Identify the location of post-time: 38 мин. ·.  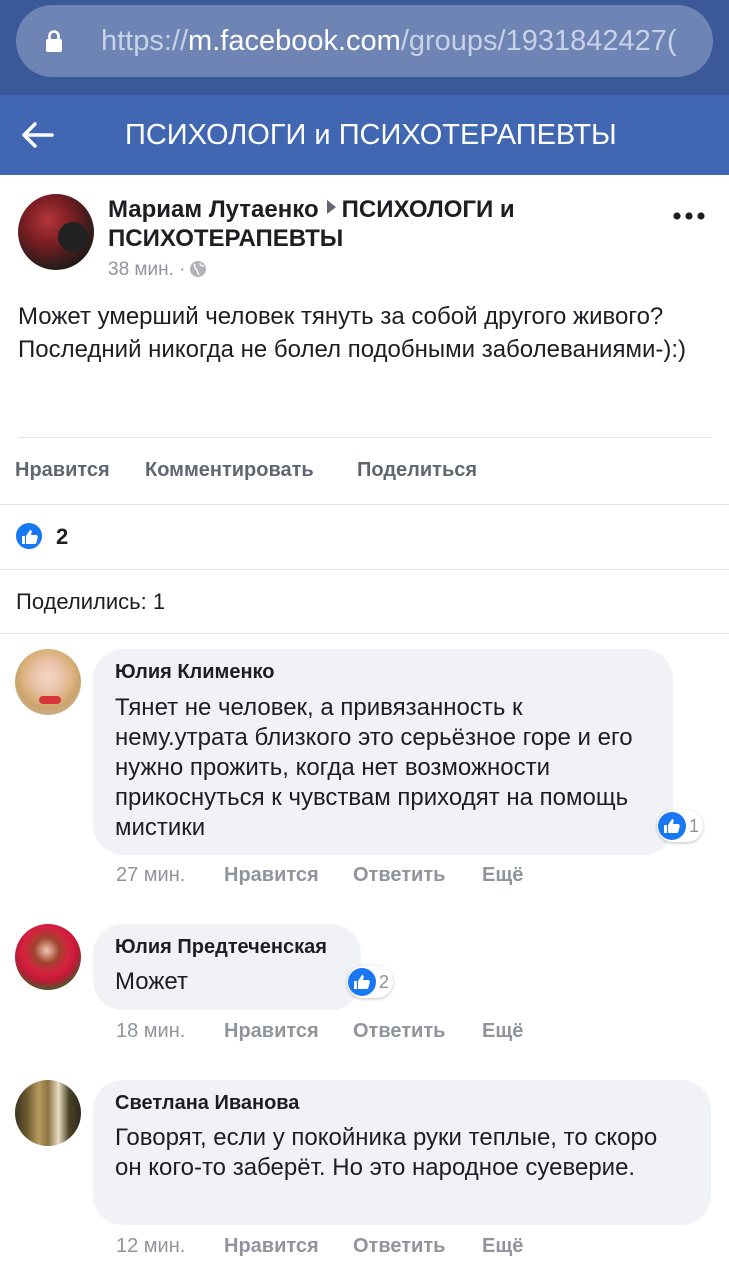
(146, 269).